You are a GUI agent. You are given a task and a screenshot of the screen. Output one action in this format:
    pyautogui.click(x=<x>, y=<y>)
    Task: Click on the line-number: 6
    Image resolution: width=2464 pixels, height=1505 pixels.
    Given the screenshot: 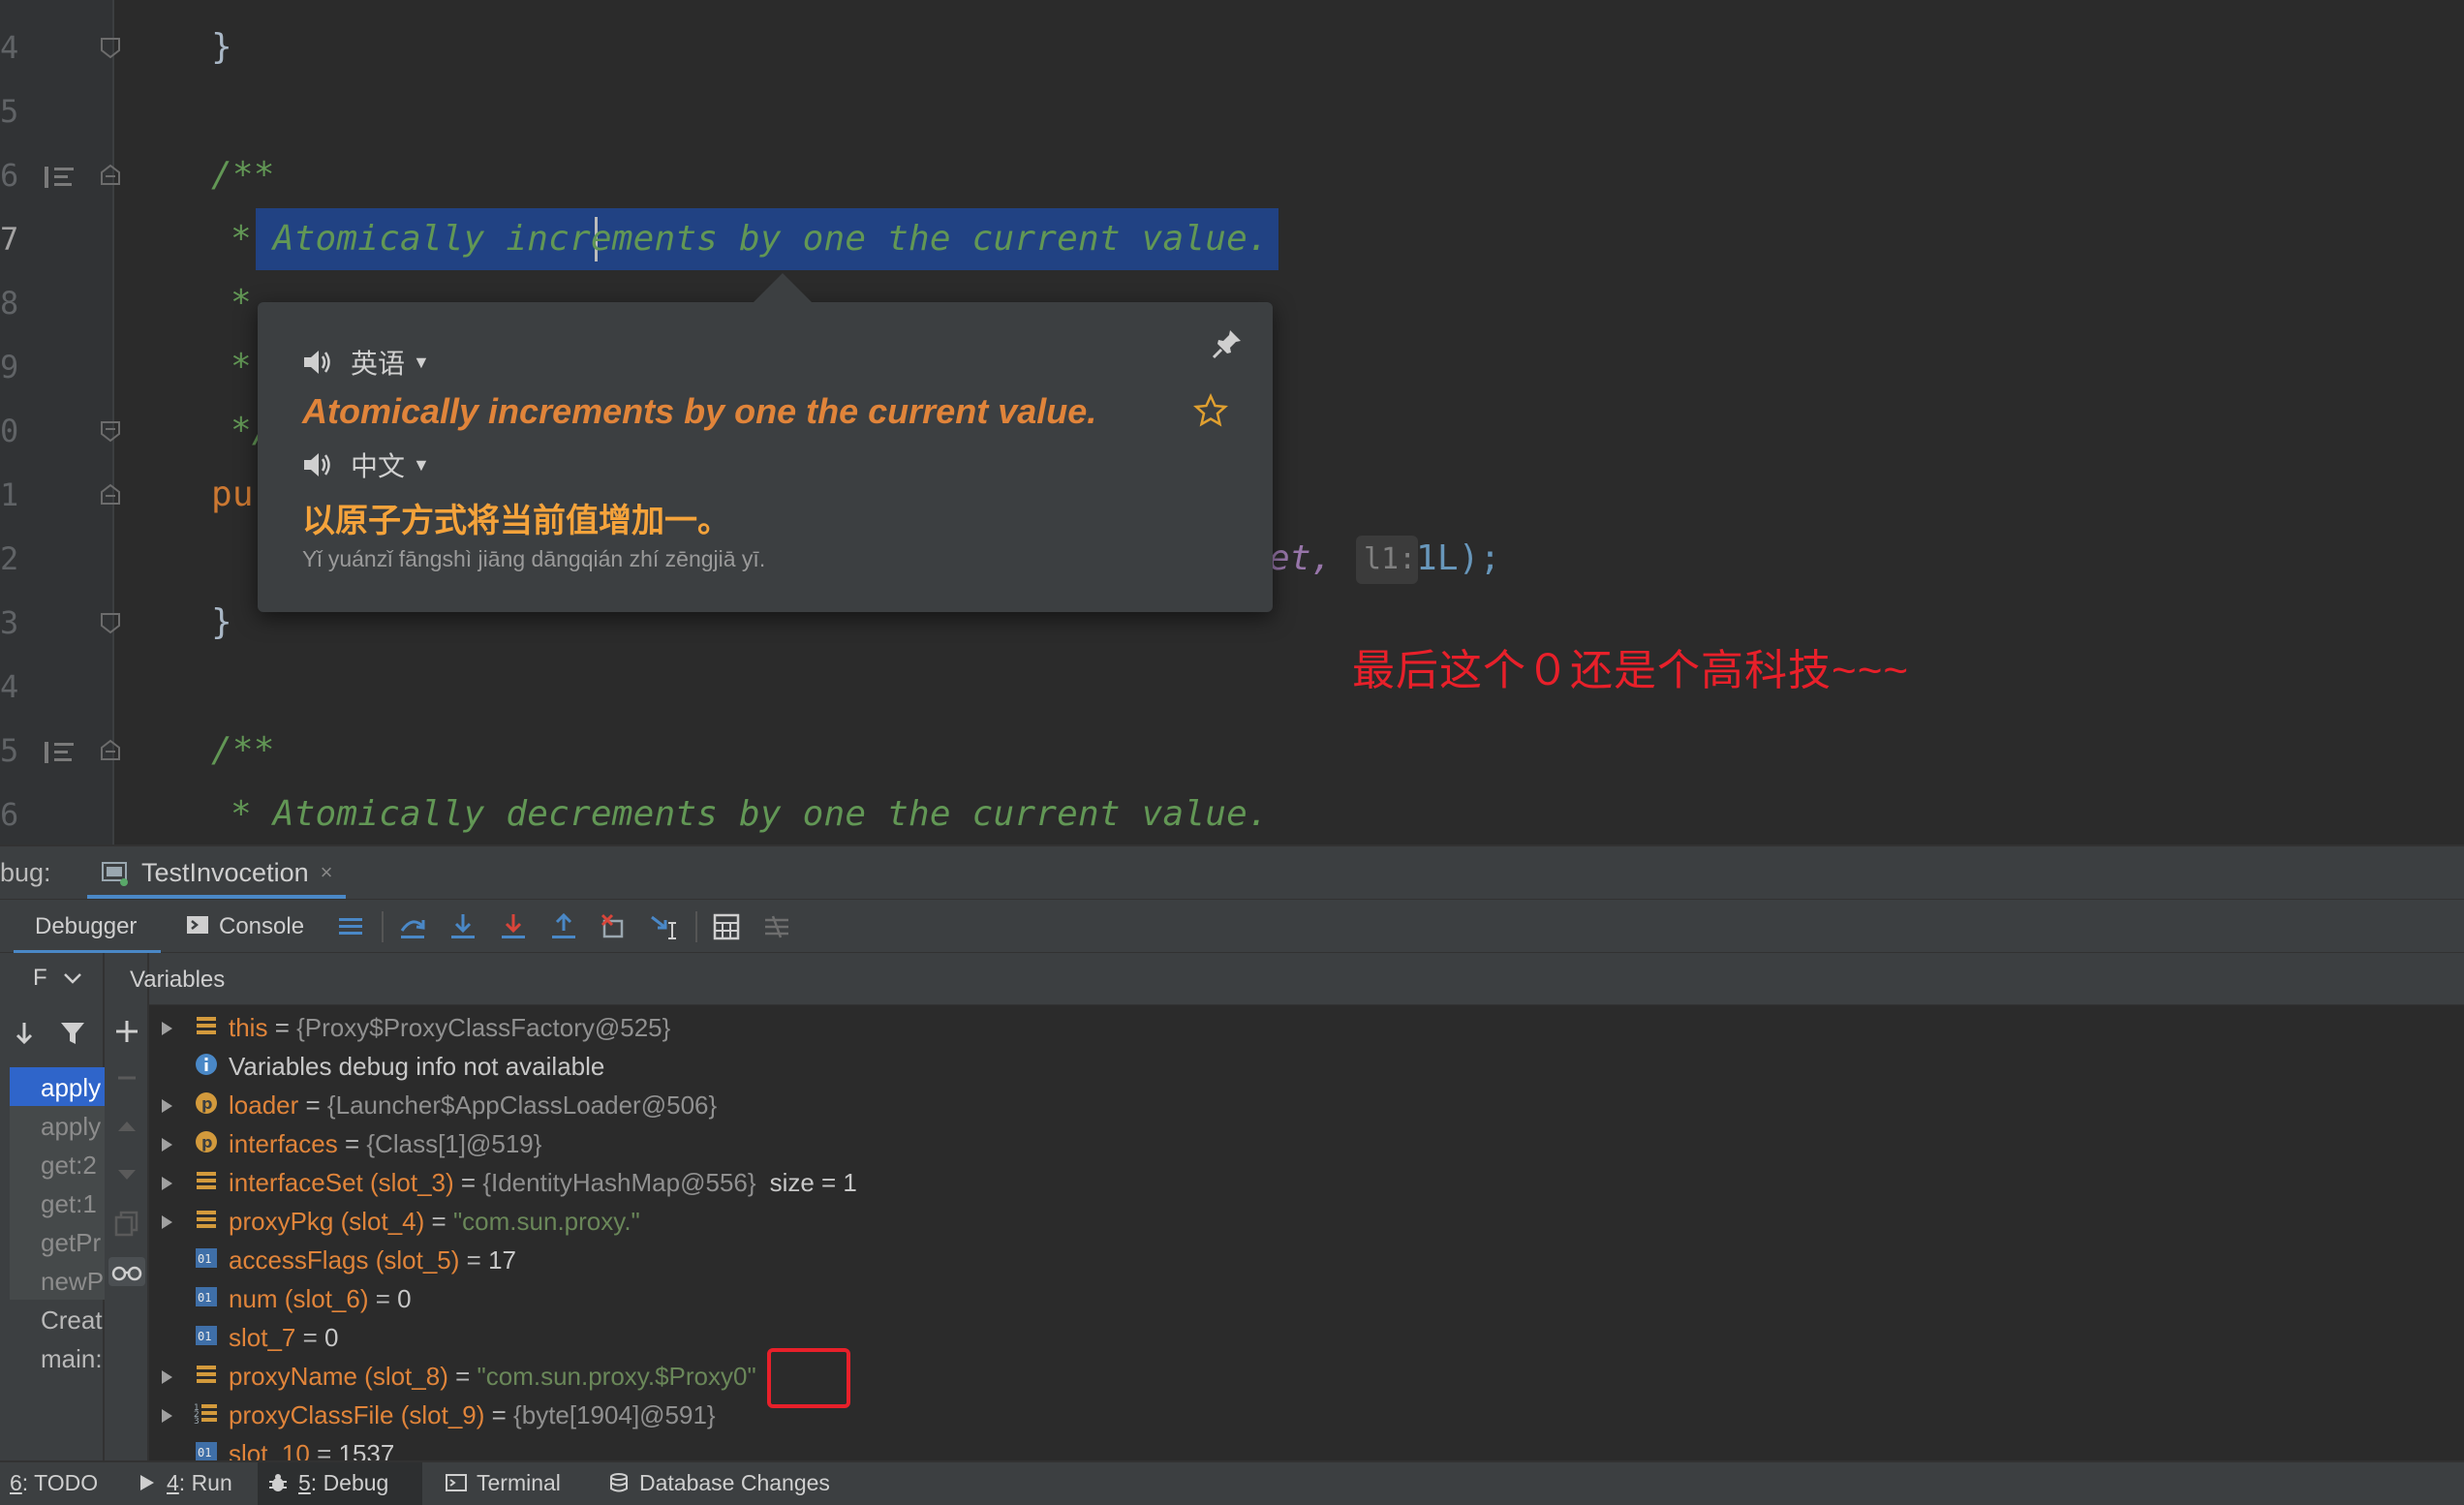 What is the action you would take?
    pyautogui.click(x=10, y=175)
    